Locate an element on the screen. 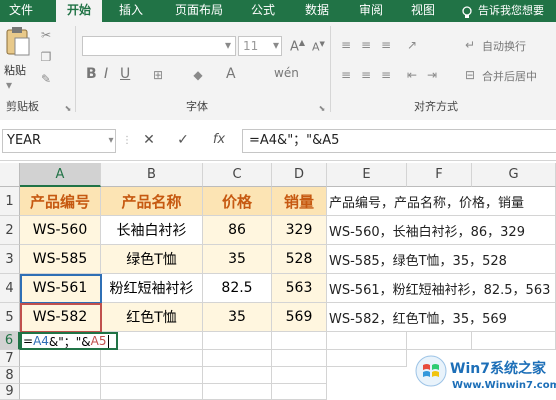 This screenshot has height=400, width=556. cell-d8 is located at coordinates (299, 375).